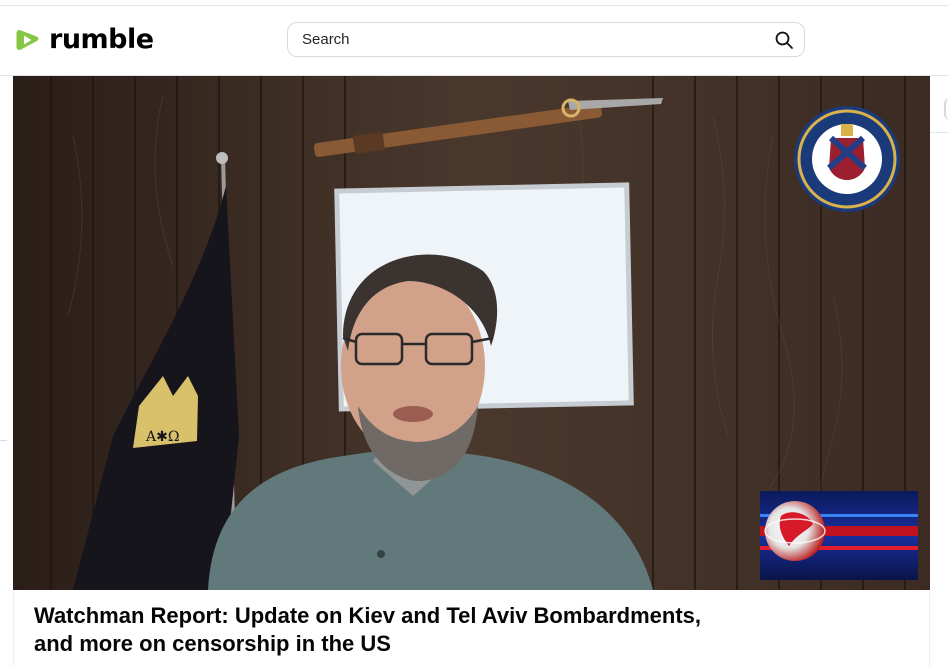  What do you see at coordinates (939, 371) in the screenshot?
I see `right-sidebar-edge` at bounding box center [939, 371].